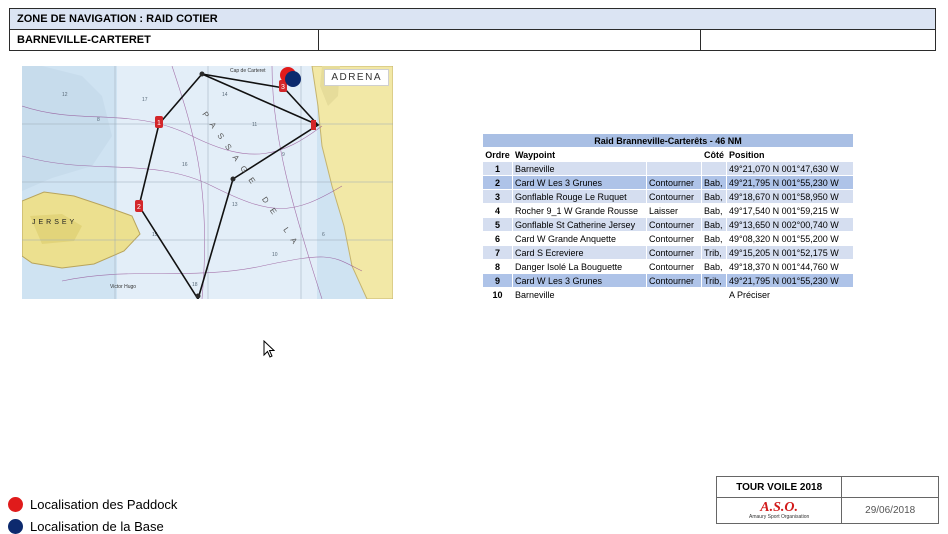  I want to click on svg-text: 8, so click(98, 120).